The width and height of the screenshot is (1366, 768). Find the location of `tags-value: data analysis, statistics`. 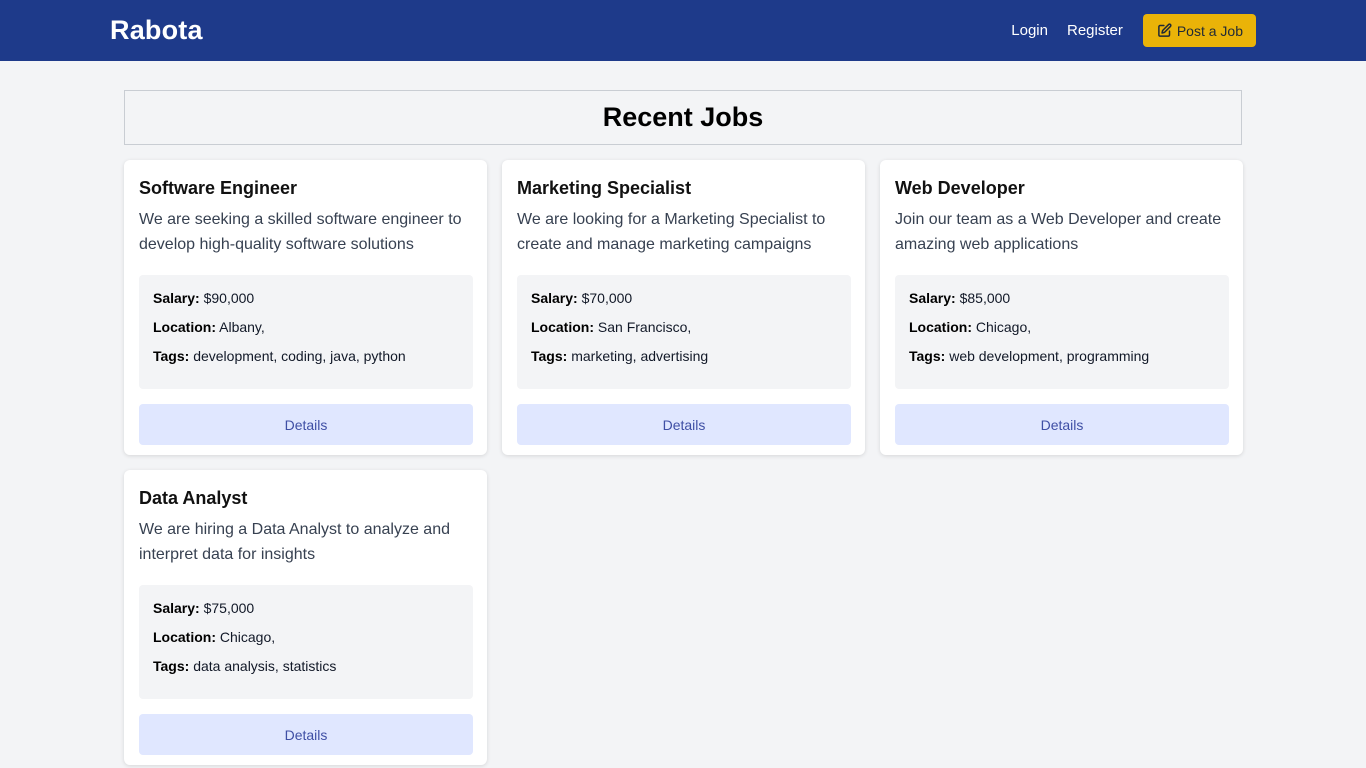

tags-value: data analysis, statistics is located at coordinates (265, 666).